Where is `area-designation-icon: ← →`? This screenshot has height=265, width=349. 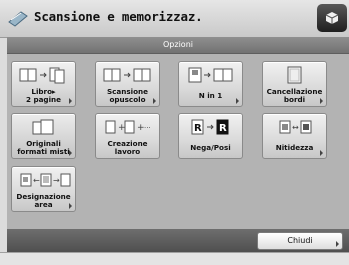
area-designation-icon: ← → is located at coordinates (43, 180).